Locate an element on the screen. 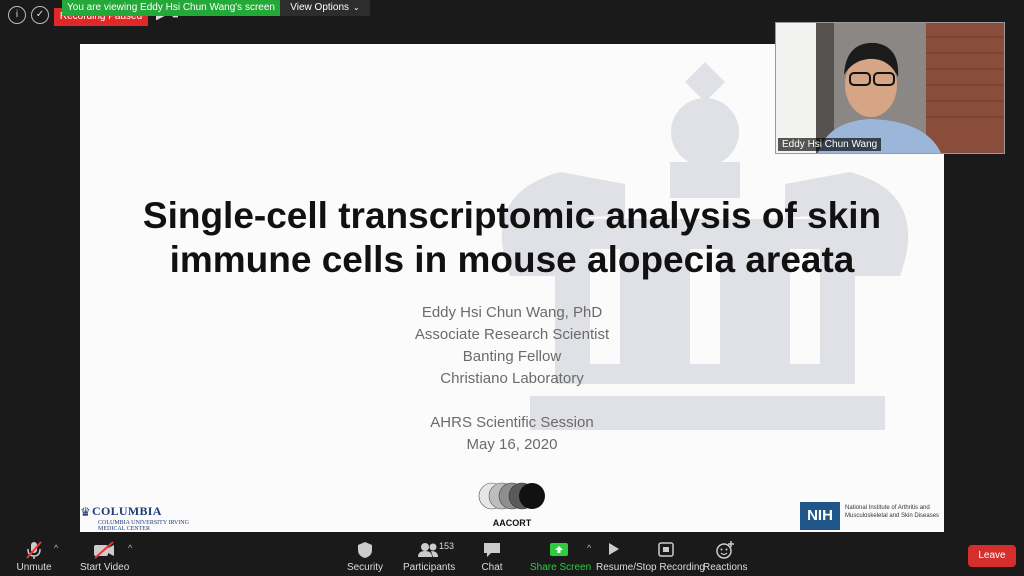 This screenshot has width=1024, height=576. unmute-button: Unmute is located at coordinates (34, 556).